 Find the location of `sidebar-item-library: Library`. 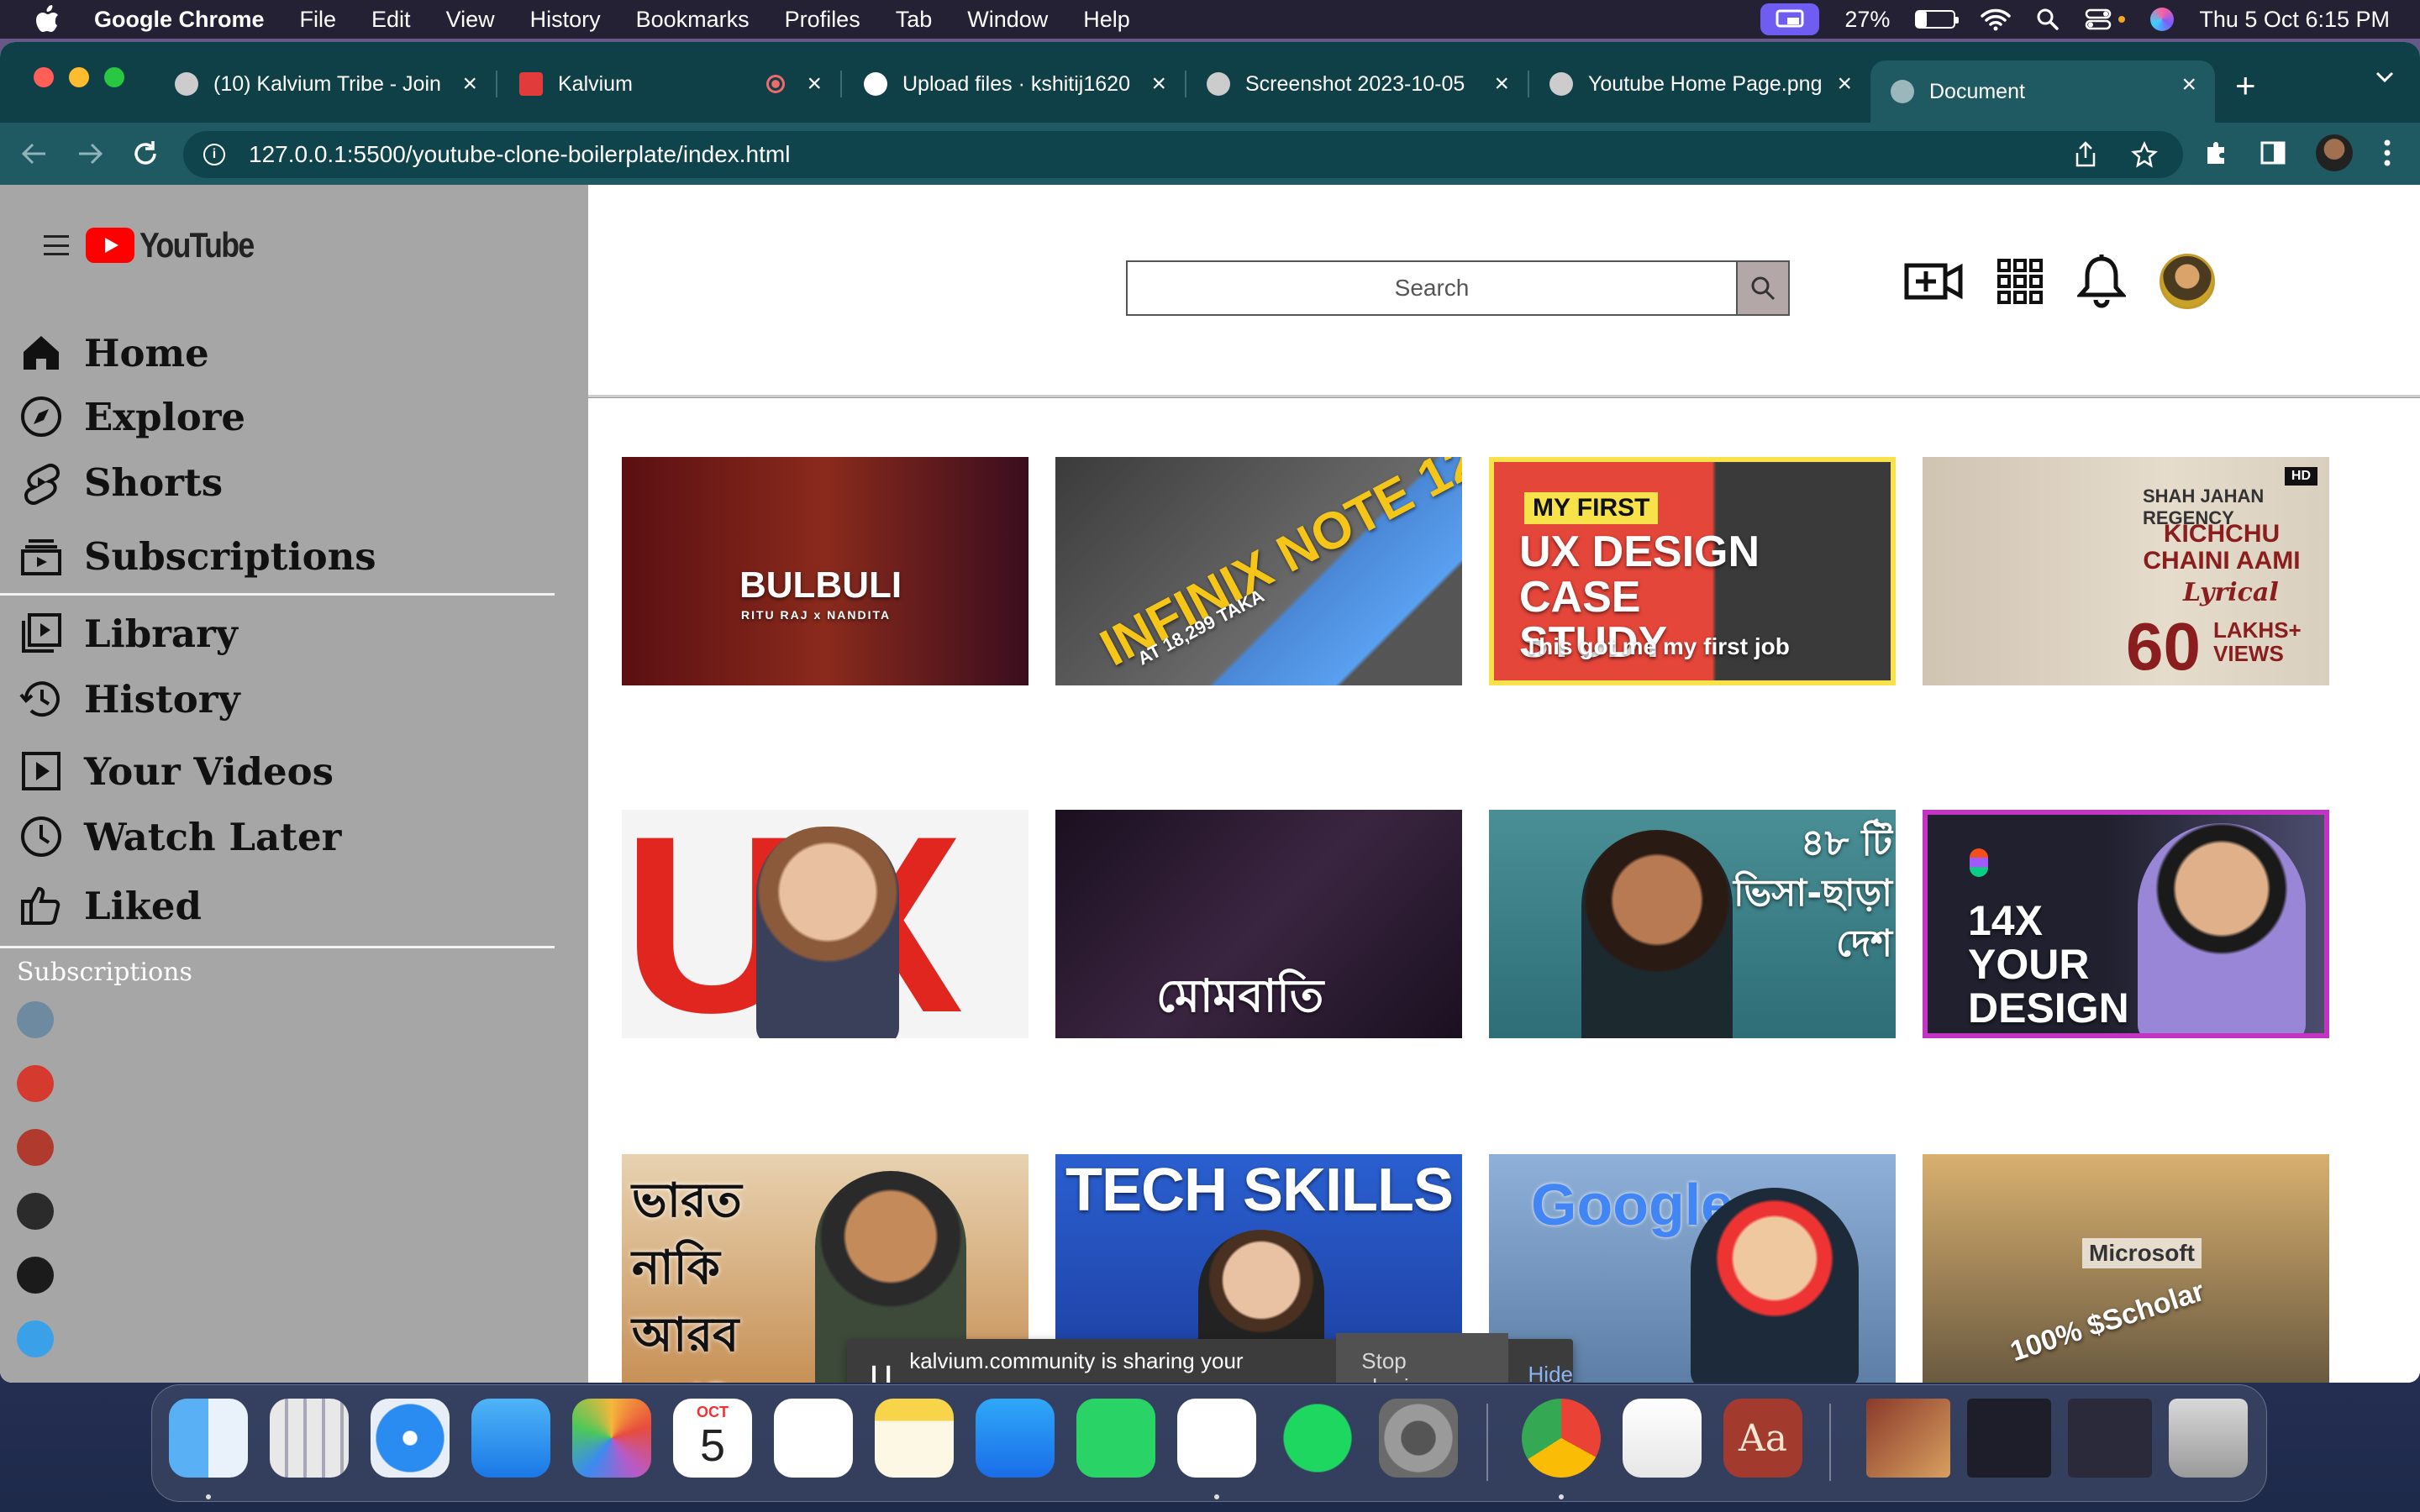

sidebar-item-library: Library is located at coordinates (128, 633).